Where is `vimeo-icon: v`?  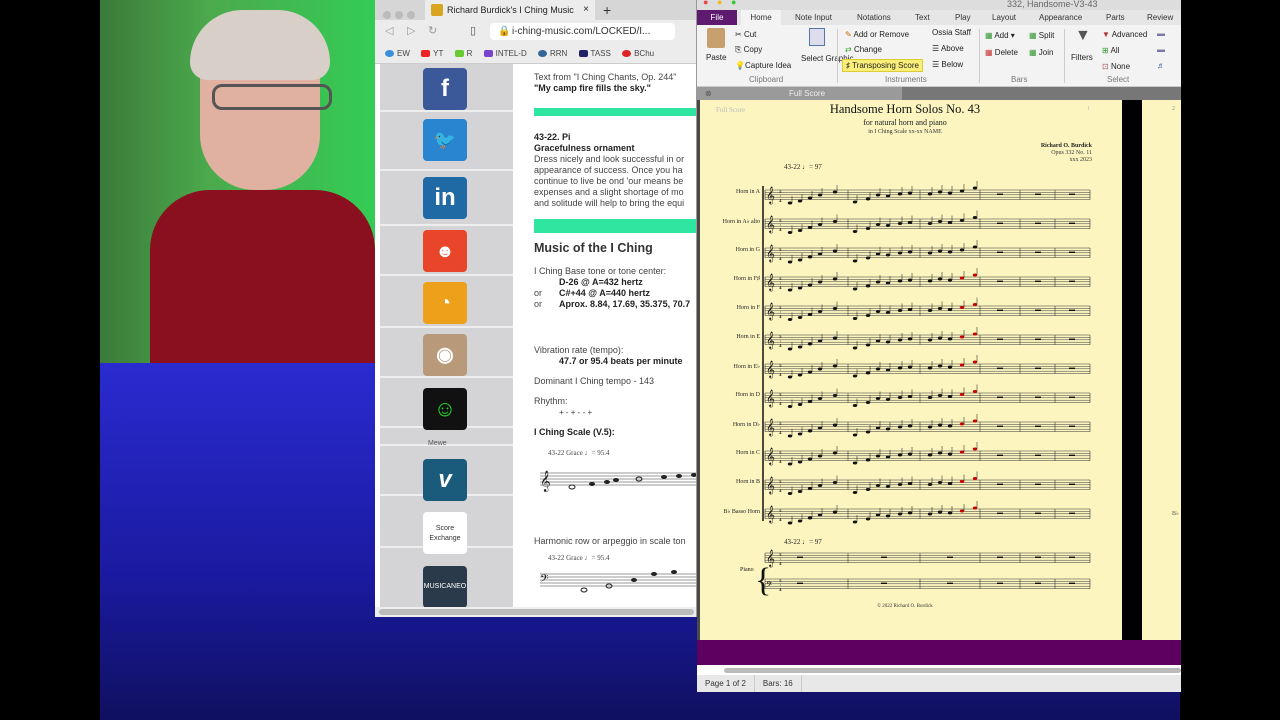
vimeo-icon: v is located at coordinates (445, 480).